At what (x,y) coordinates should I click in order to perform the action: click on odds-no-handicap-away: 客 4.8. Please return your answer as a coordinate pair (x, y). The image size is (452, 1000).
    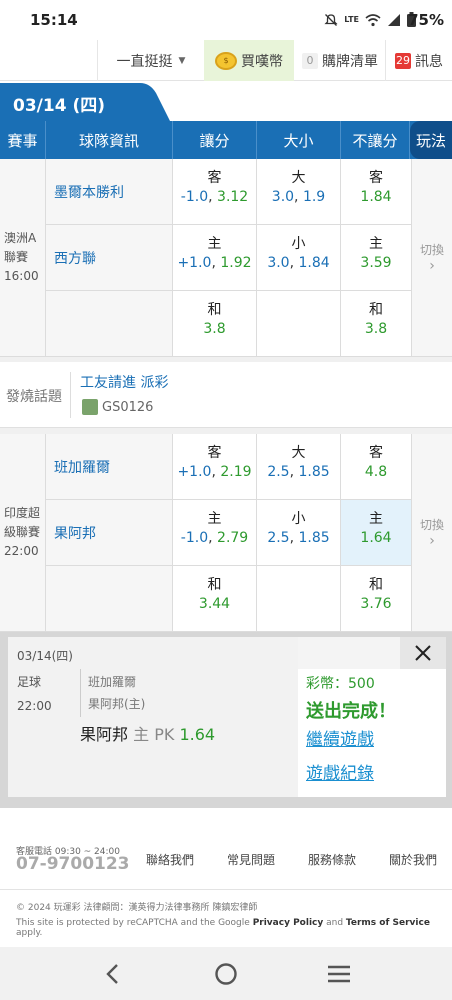
    Looking at the image, I should click on (376, 467).